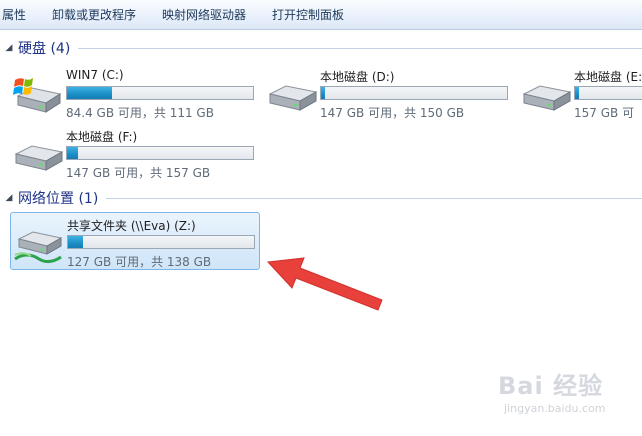  I want to click on watermark-logo: Bai 经验, so click(551, 386).